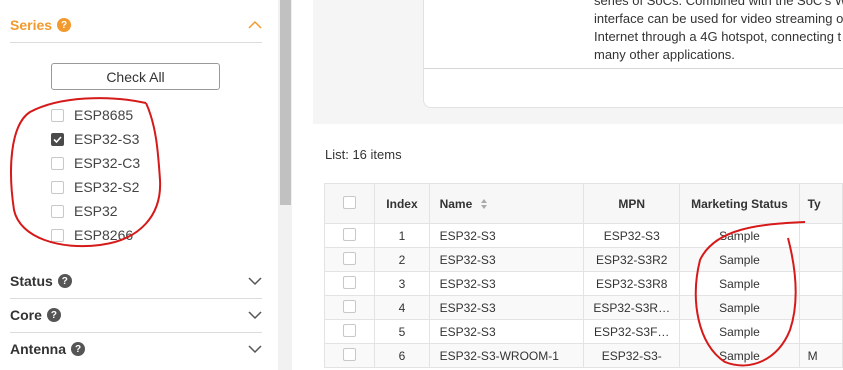 The width and height of the screenshot is (843, 370). What do you see at coordinates (57, 139) in the screenshot?
I see `checkbox-checked` at bounding box center [57, 139].